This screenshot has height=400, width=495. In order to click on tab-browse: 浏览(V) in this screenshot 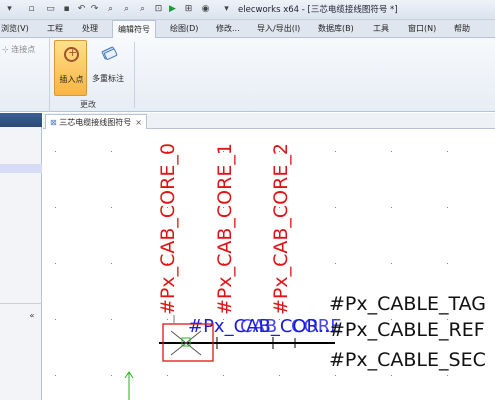, I will do `click(15, 28)`.